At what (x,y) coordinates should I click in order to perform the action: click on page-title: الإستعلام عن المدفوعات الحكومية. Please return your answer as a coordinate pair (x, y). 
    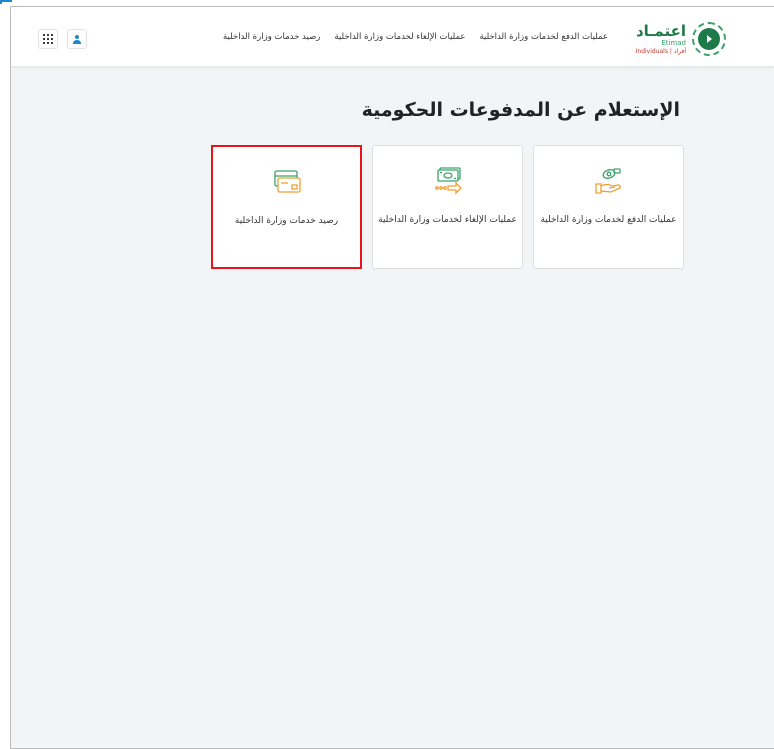
    Looking at the image, I should click on (520, 110).